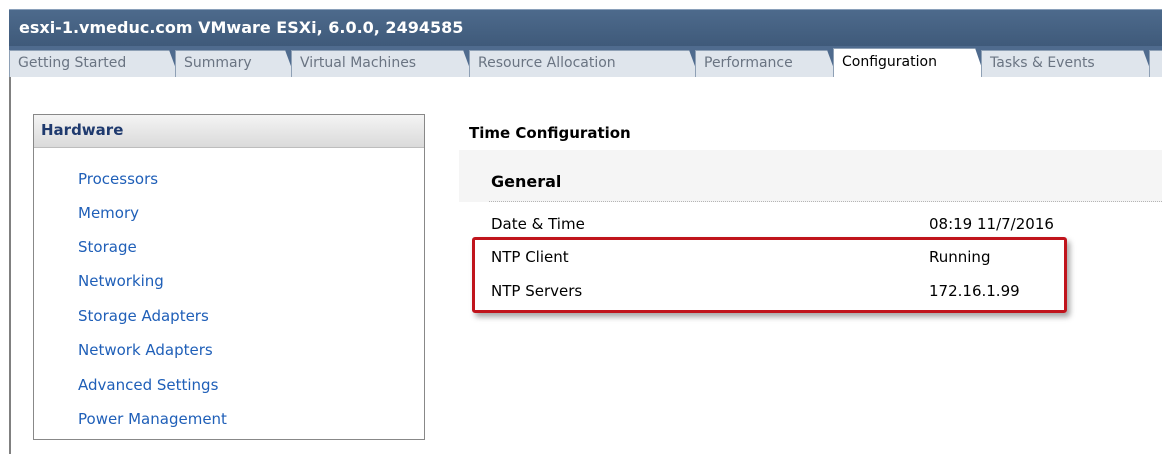 This screenshot has height=454, width=1162. What do you see at coordinates (10, 265) in the screenshot?
I see `content-left-border` at bounding box center [10, 265].